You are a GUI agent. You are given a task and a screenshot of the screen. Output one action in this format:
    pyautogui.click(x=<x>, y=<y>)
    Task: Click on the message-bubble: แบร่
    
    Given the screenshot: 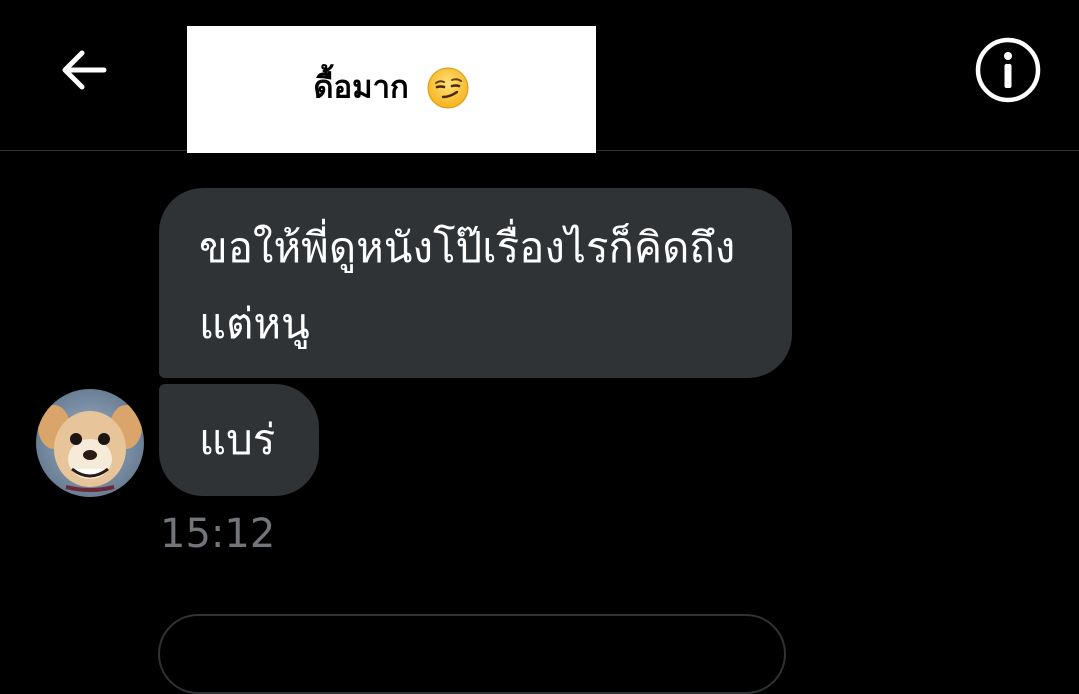 What is the action you would take?
    pyautogui.click(x=239, y=440)
    